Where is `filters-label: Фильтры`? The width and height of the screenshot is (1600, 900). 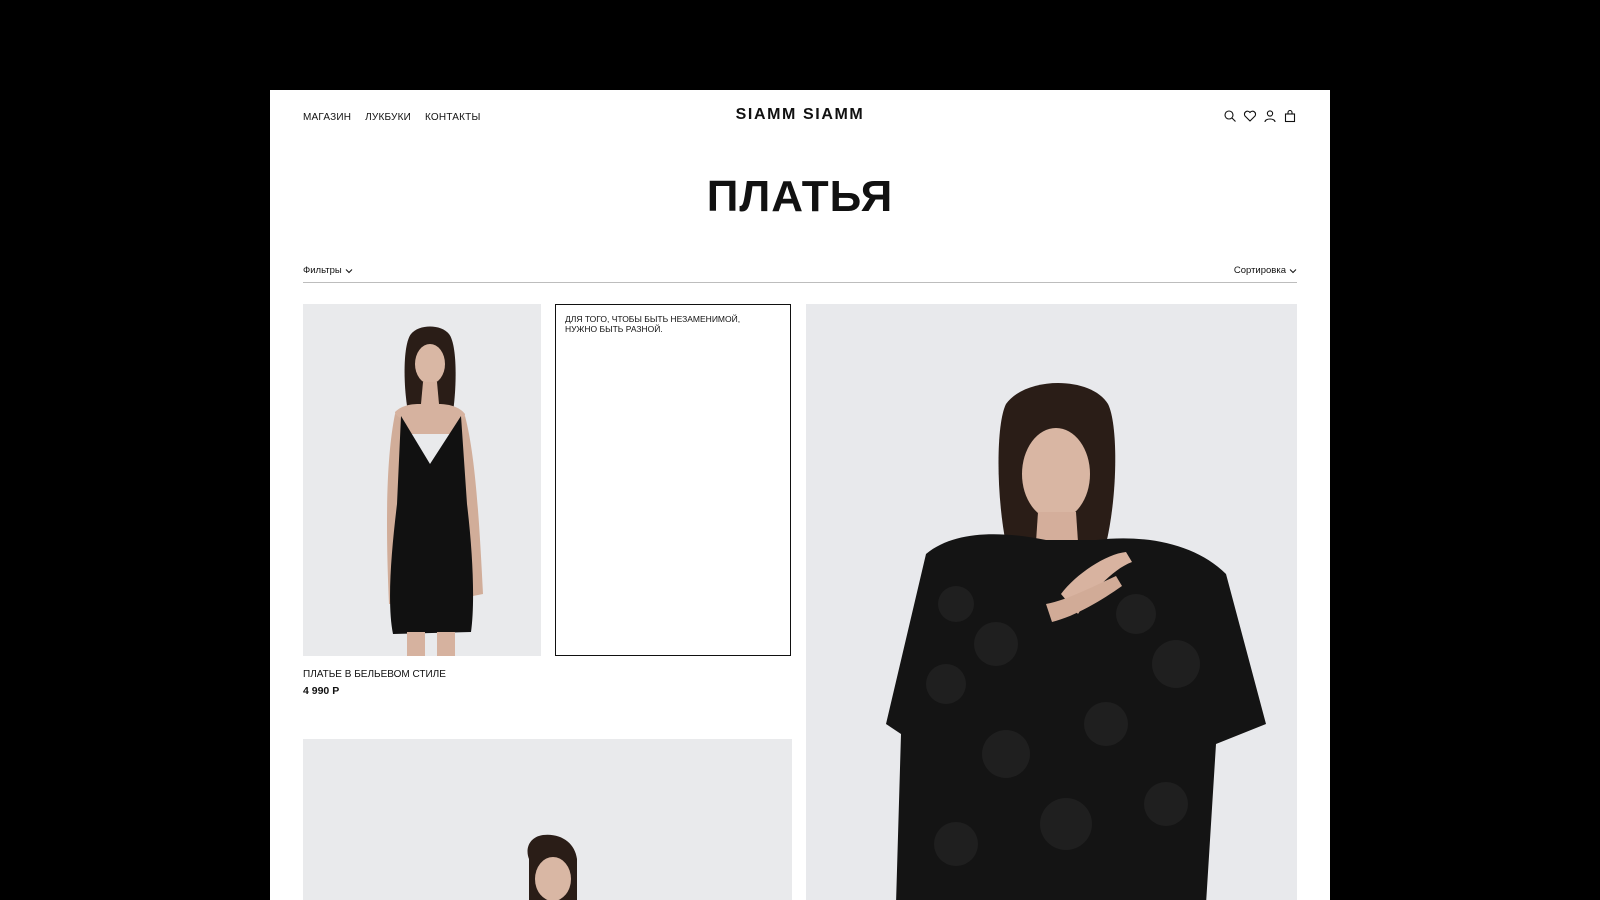 filters-label: Фильтры is located at coordinates (322, 270).